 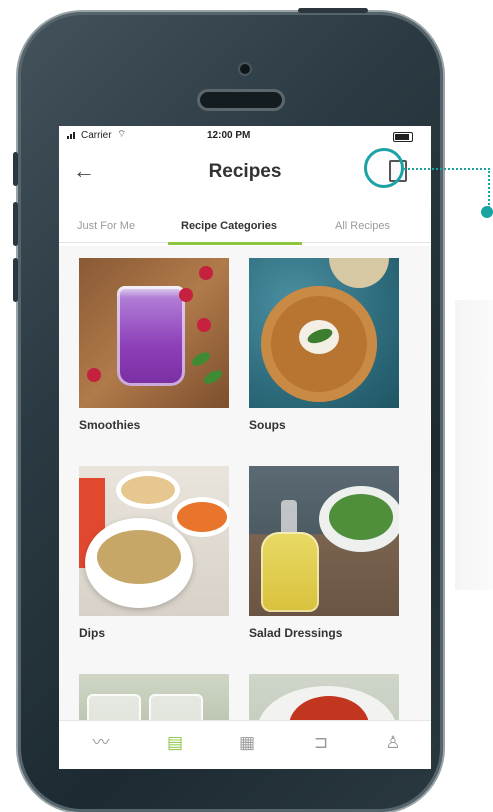 I want to click on bottom-tab-bar: 〰 ▤ ▦ ⊐ ♙, so click(x=245, y=744).